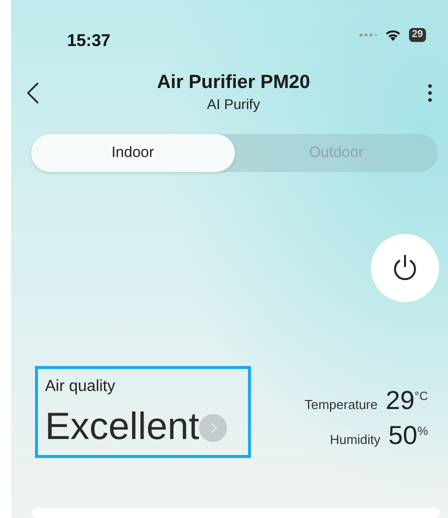 Image resolution: width=448 pixels, height=518 pixels. I want to click on chevron-circle-icon, so click(213, 428).